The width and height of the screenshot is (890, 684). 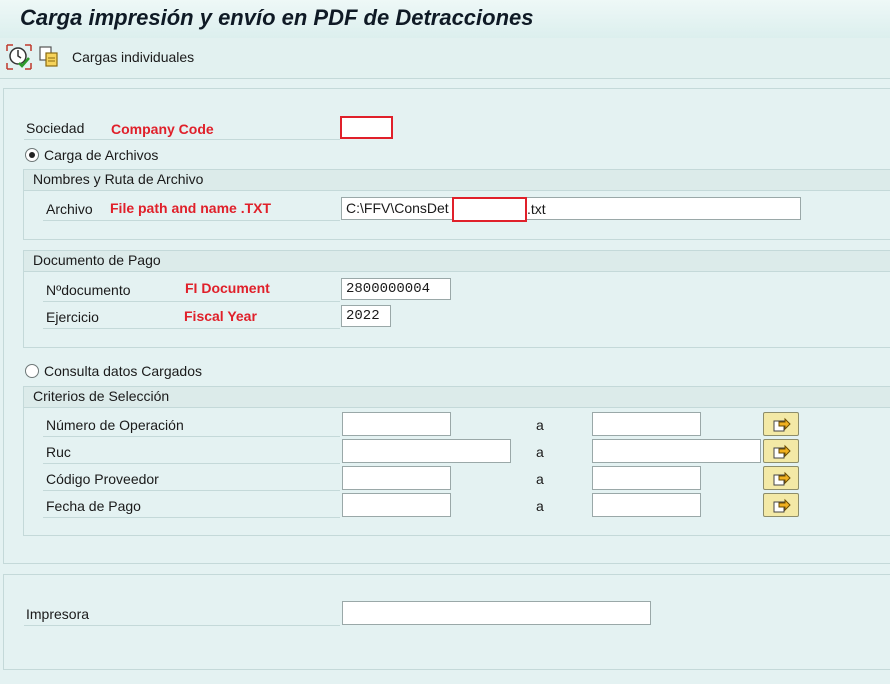 I want to click on archivo-path-input: C:\FFV\ConsDet, so click(x=571, y=208).